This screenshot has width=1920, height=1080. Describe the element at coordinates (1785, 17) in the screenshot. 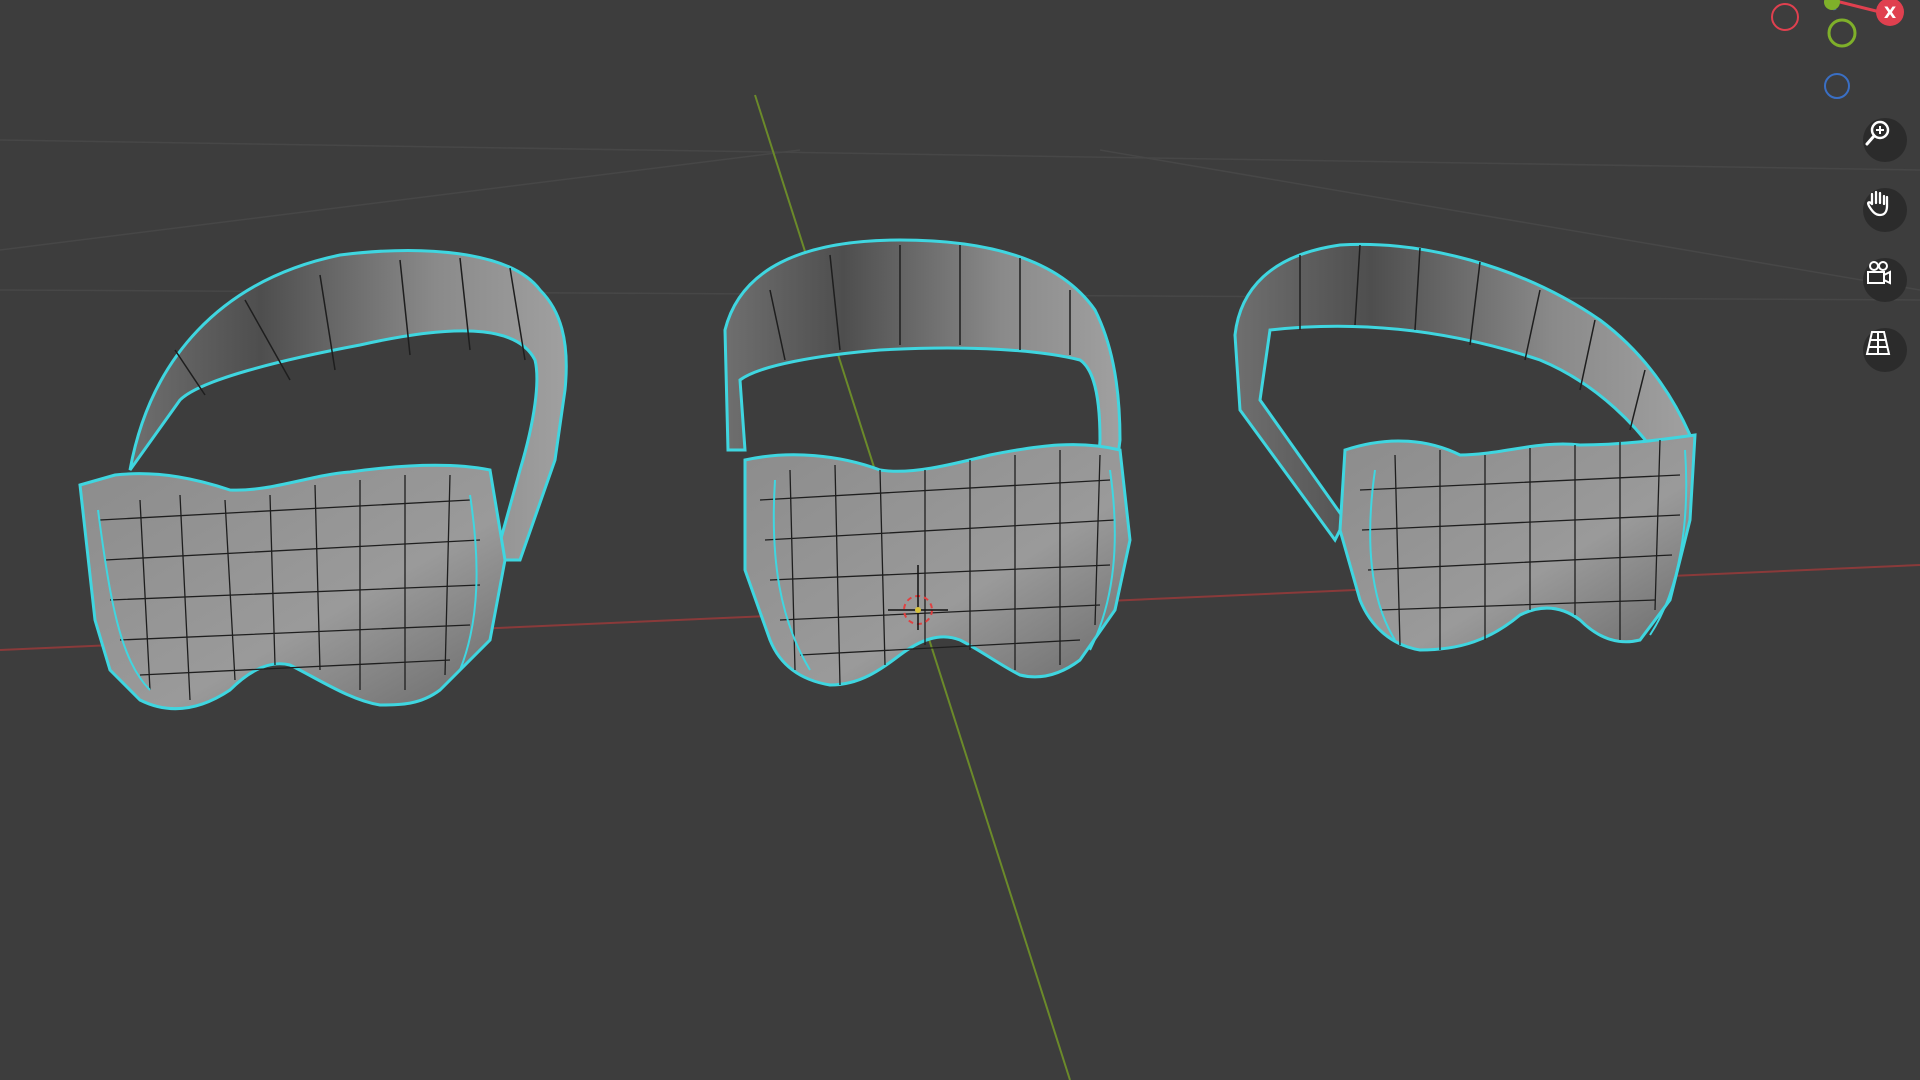

I see `gizmo-neg-x` at that location.